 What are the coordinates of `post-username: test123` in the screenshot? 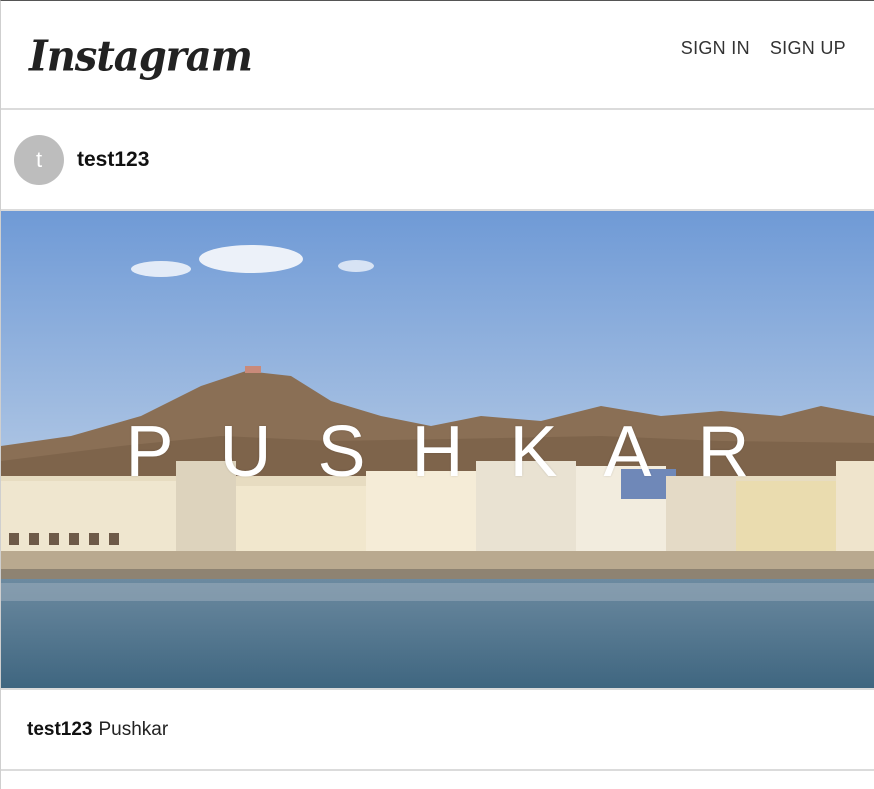 It's located at (113, 160).